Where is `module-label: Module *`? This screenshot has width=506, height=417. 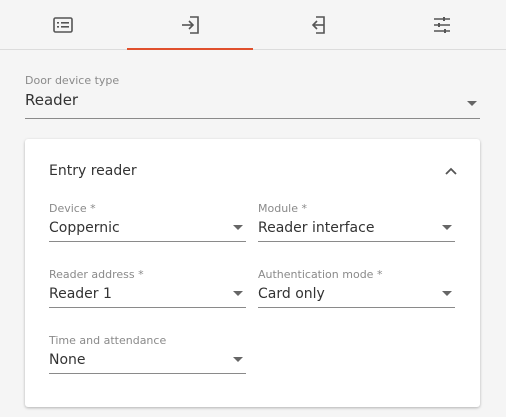 module-label: Module * is located at coordinates (282, 208).